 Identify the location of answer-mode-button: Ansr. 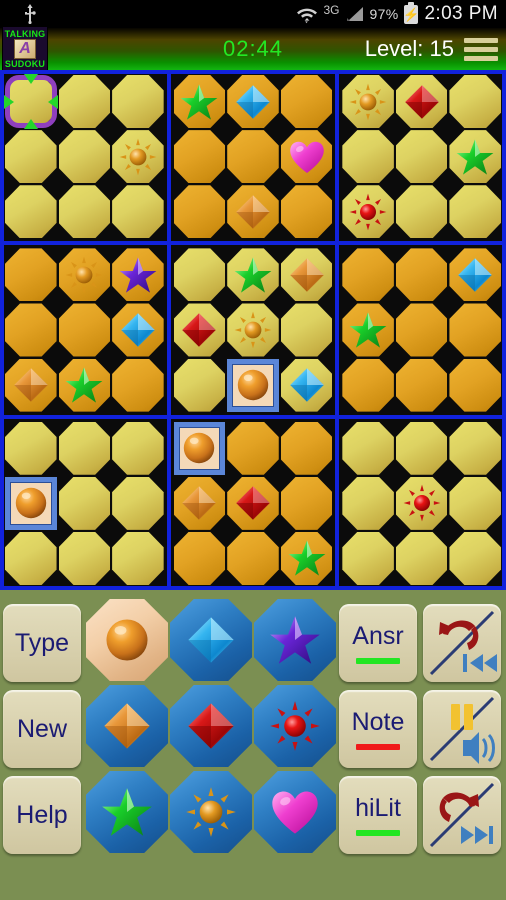
(378, 643).